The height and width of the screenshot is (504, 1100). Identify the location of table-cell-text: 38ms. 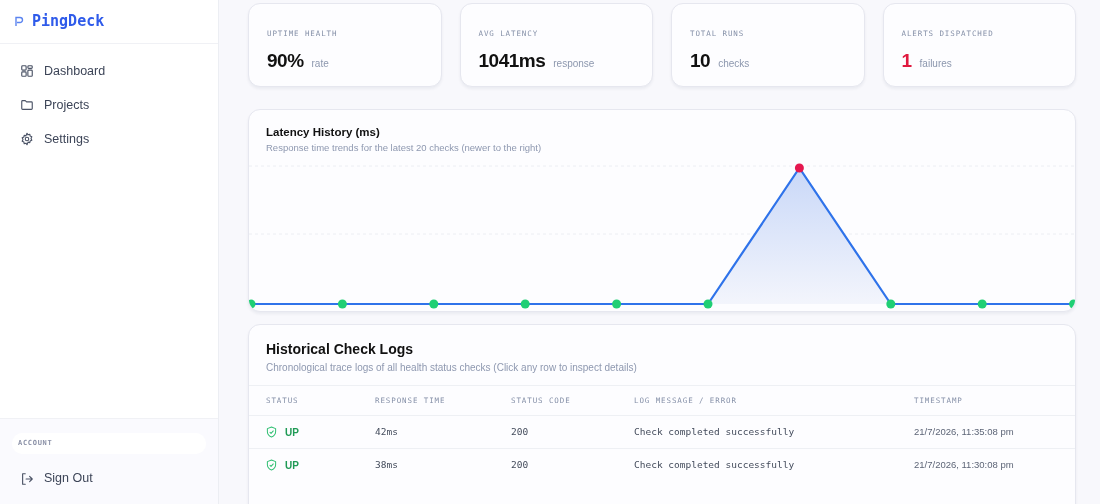
(387, 464).